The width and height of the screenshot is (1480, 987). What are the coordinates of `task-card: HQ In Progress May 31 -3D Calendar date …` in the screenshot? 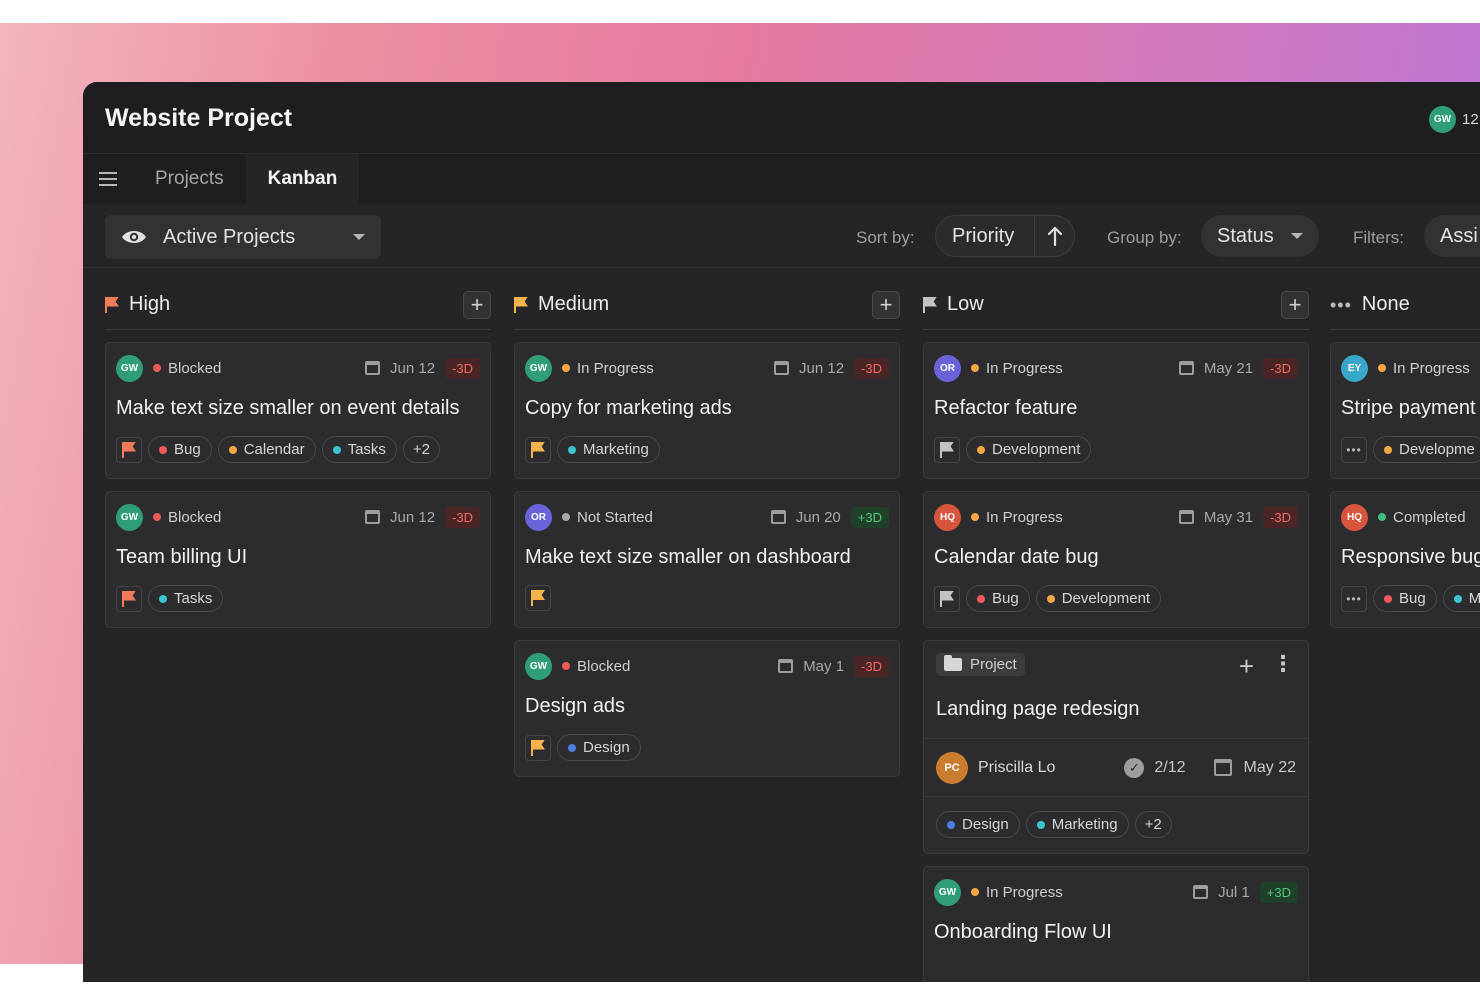 It's located at (1116, 559).